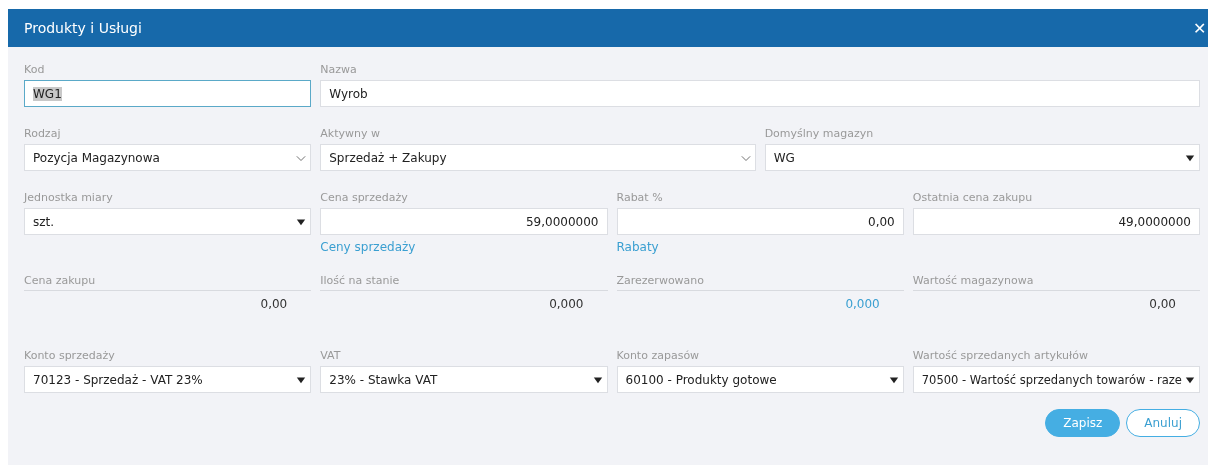  What do you see at coordinates (168, 93) in the screenshot?
I see `input-field: WG1` at bounding box center [168, 93].